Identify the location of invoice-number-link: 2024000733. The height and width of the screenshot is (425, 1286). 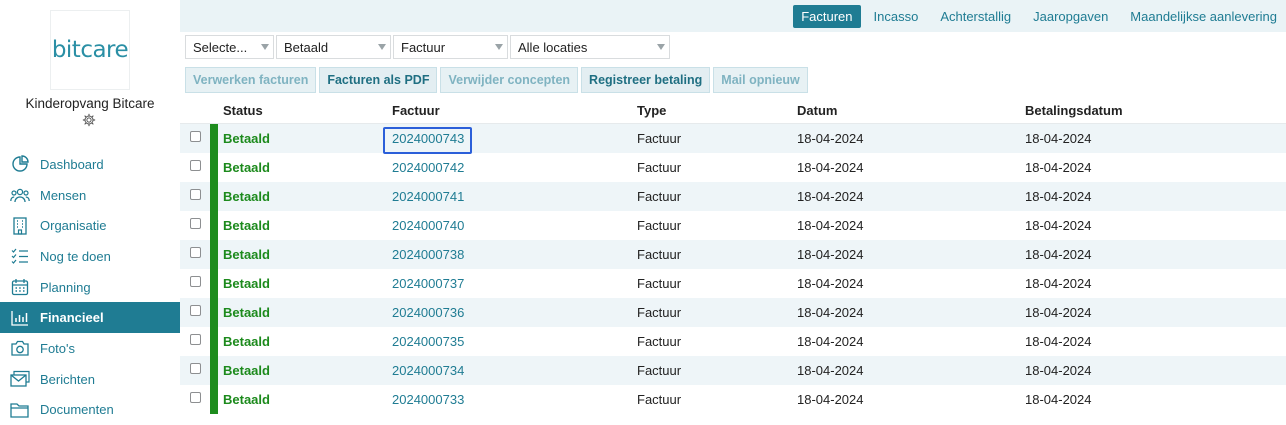
(428, 399).